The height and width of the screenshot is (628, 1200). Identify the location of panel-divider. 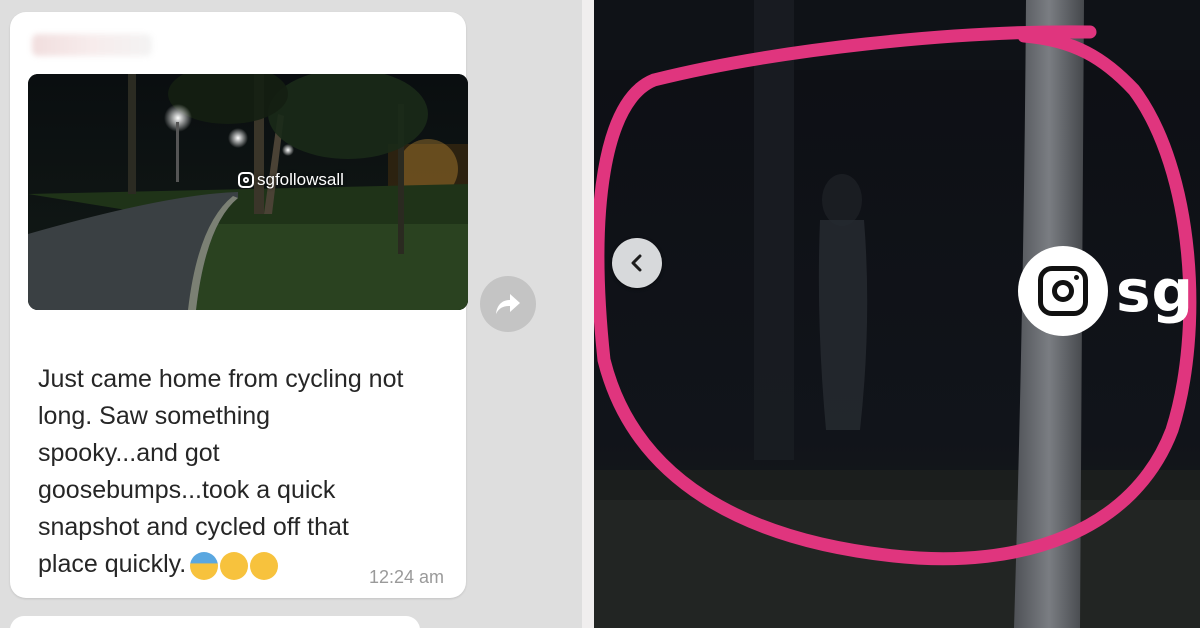
(588, 314).